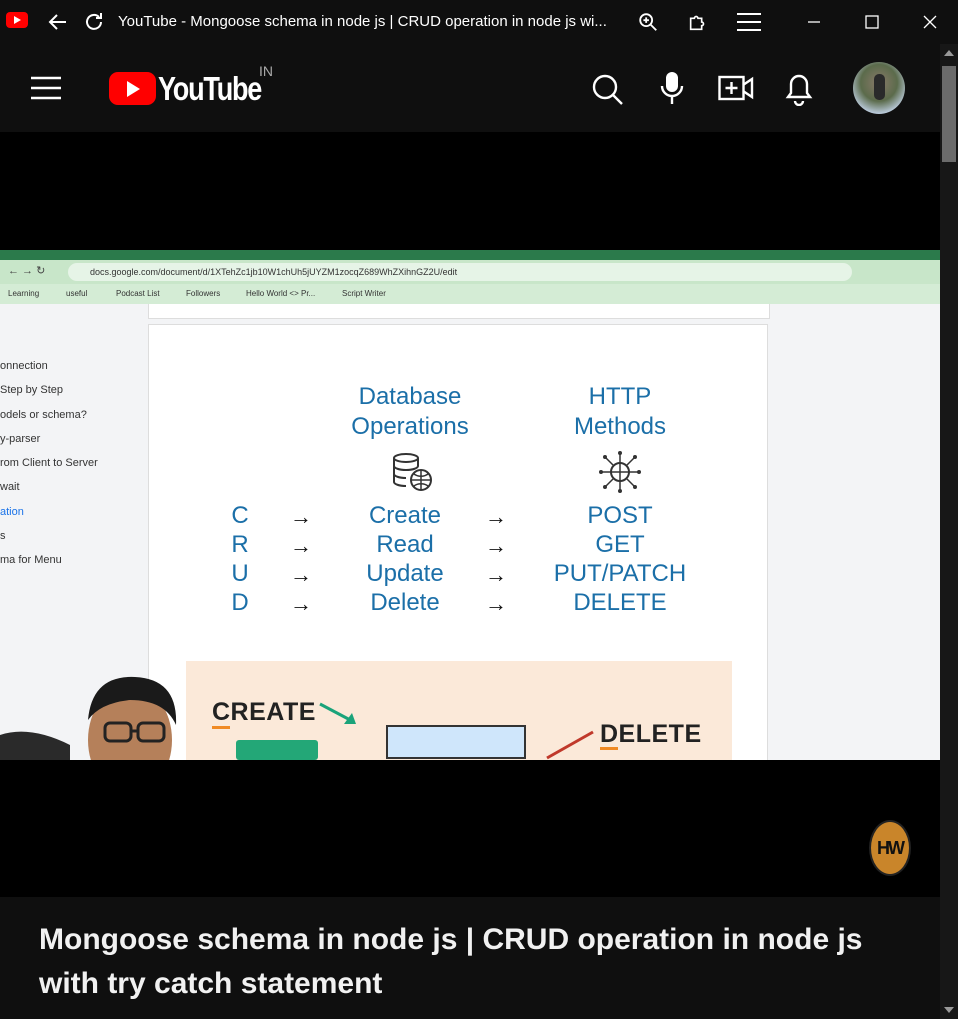 This screenshot has height=1019, width=958. I want to click on minimize-icon, so click(814, 22).